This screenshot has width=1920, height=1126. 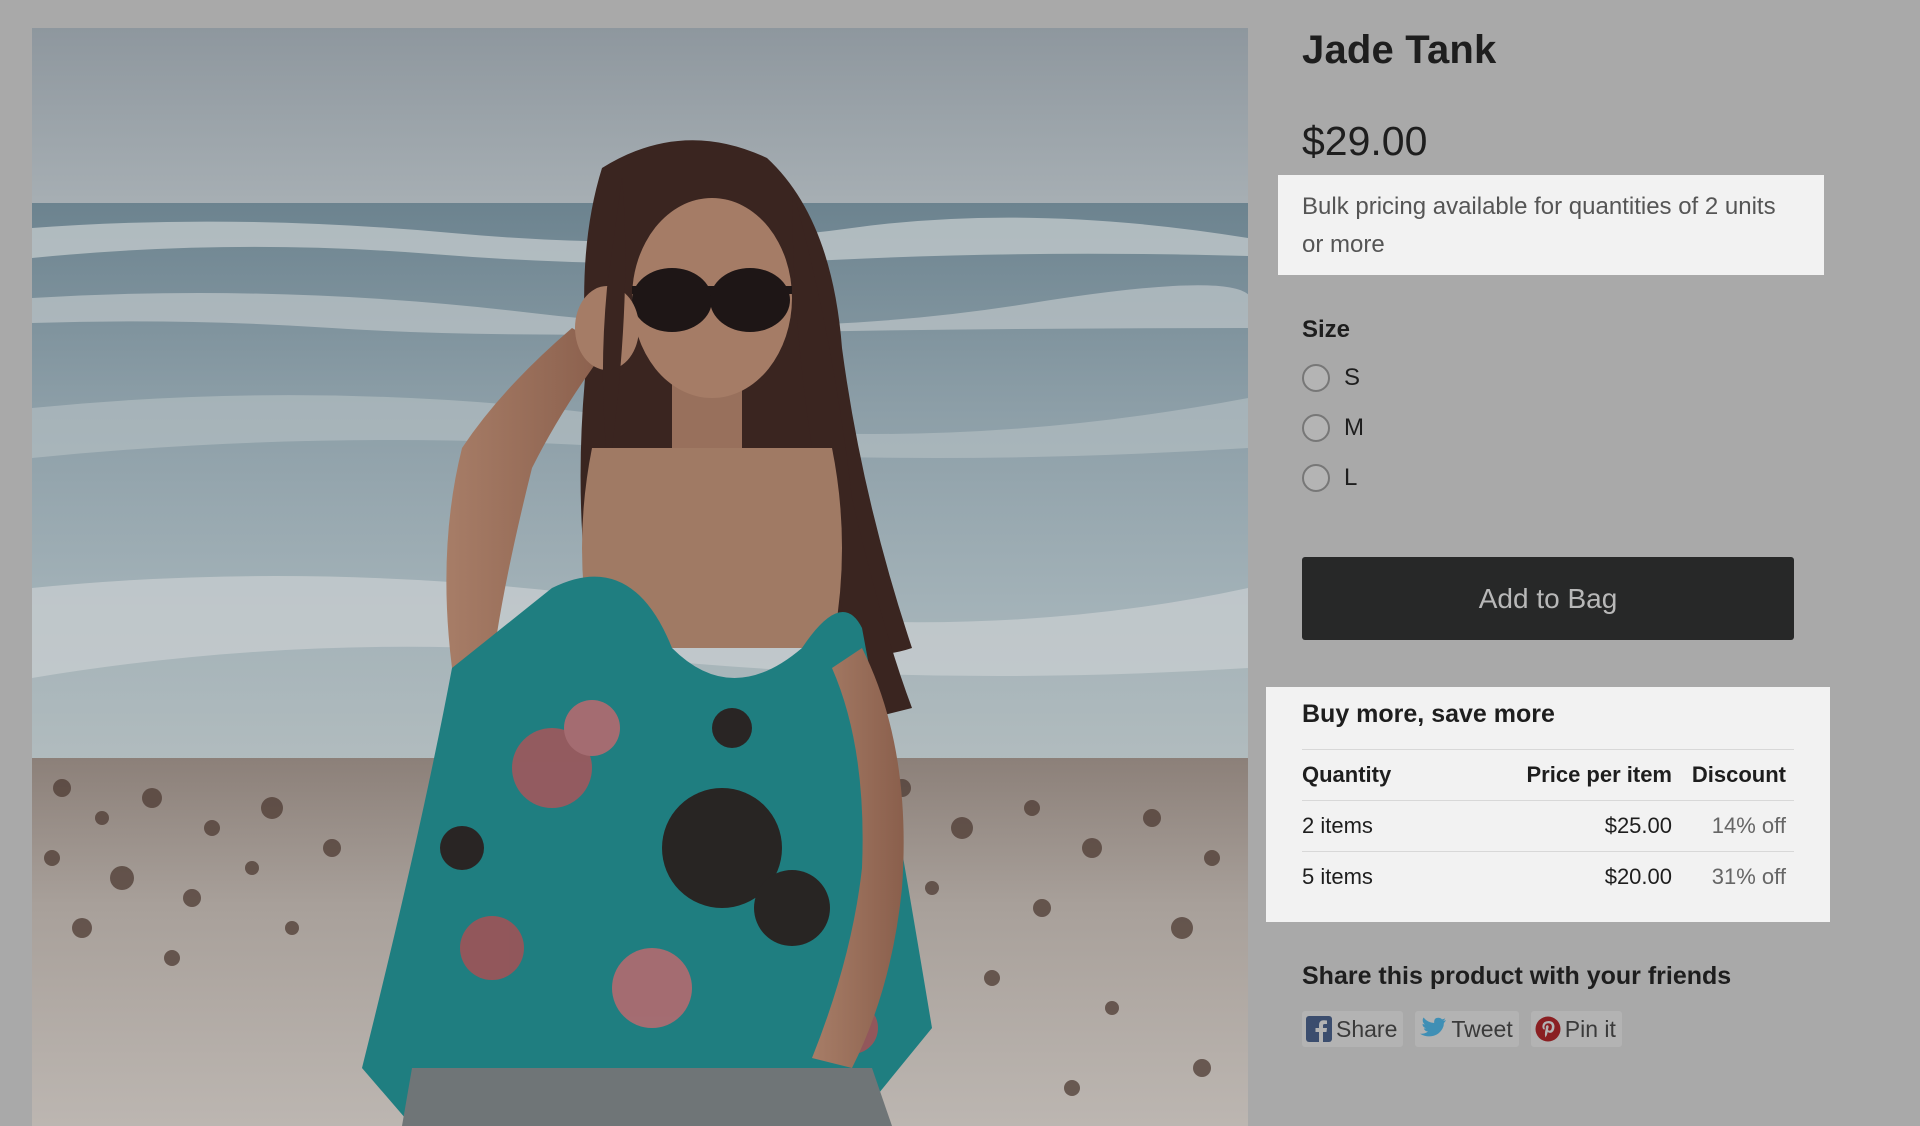 What do you see at coordinates (1365, 141) in the screenshot?
I see `product-price: $29.00` at bounding box center [1365, 141].